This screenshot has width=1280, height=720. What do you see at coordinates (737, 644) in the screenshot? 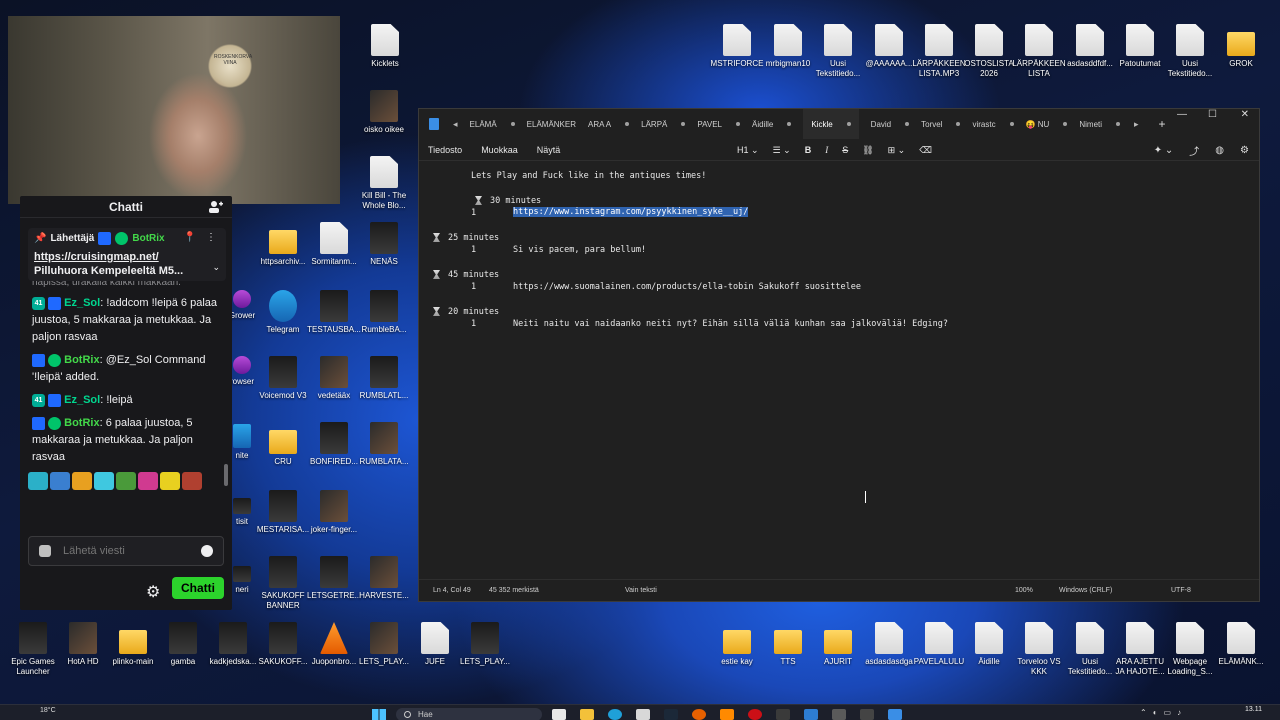
I see `desktop-icon-estie-kay: estie kay` at bounding box center [737, 644].